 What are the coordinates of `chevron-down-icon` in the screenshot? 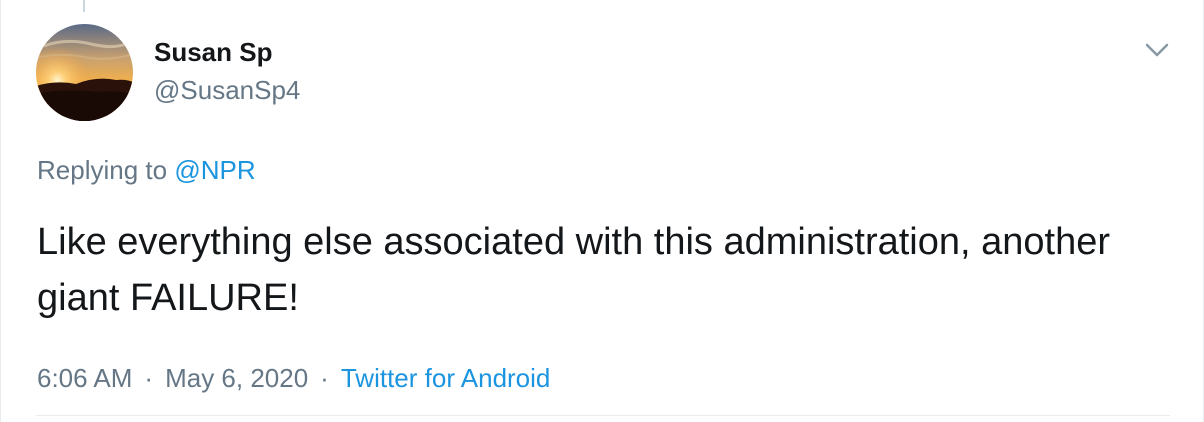 It's located at (1157, 50).